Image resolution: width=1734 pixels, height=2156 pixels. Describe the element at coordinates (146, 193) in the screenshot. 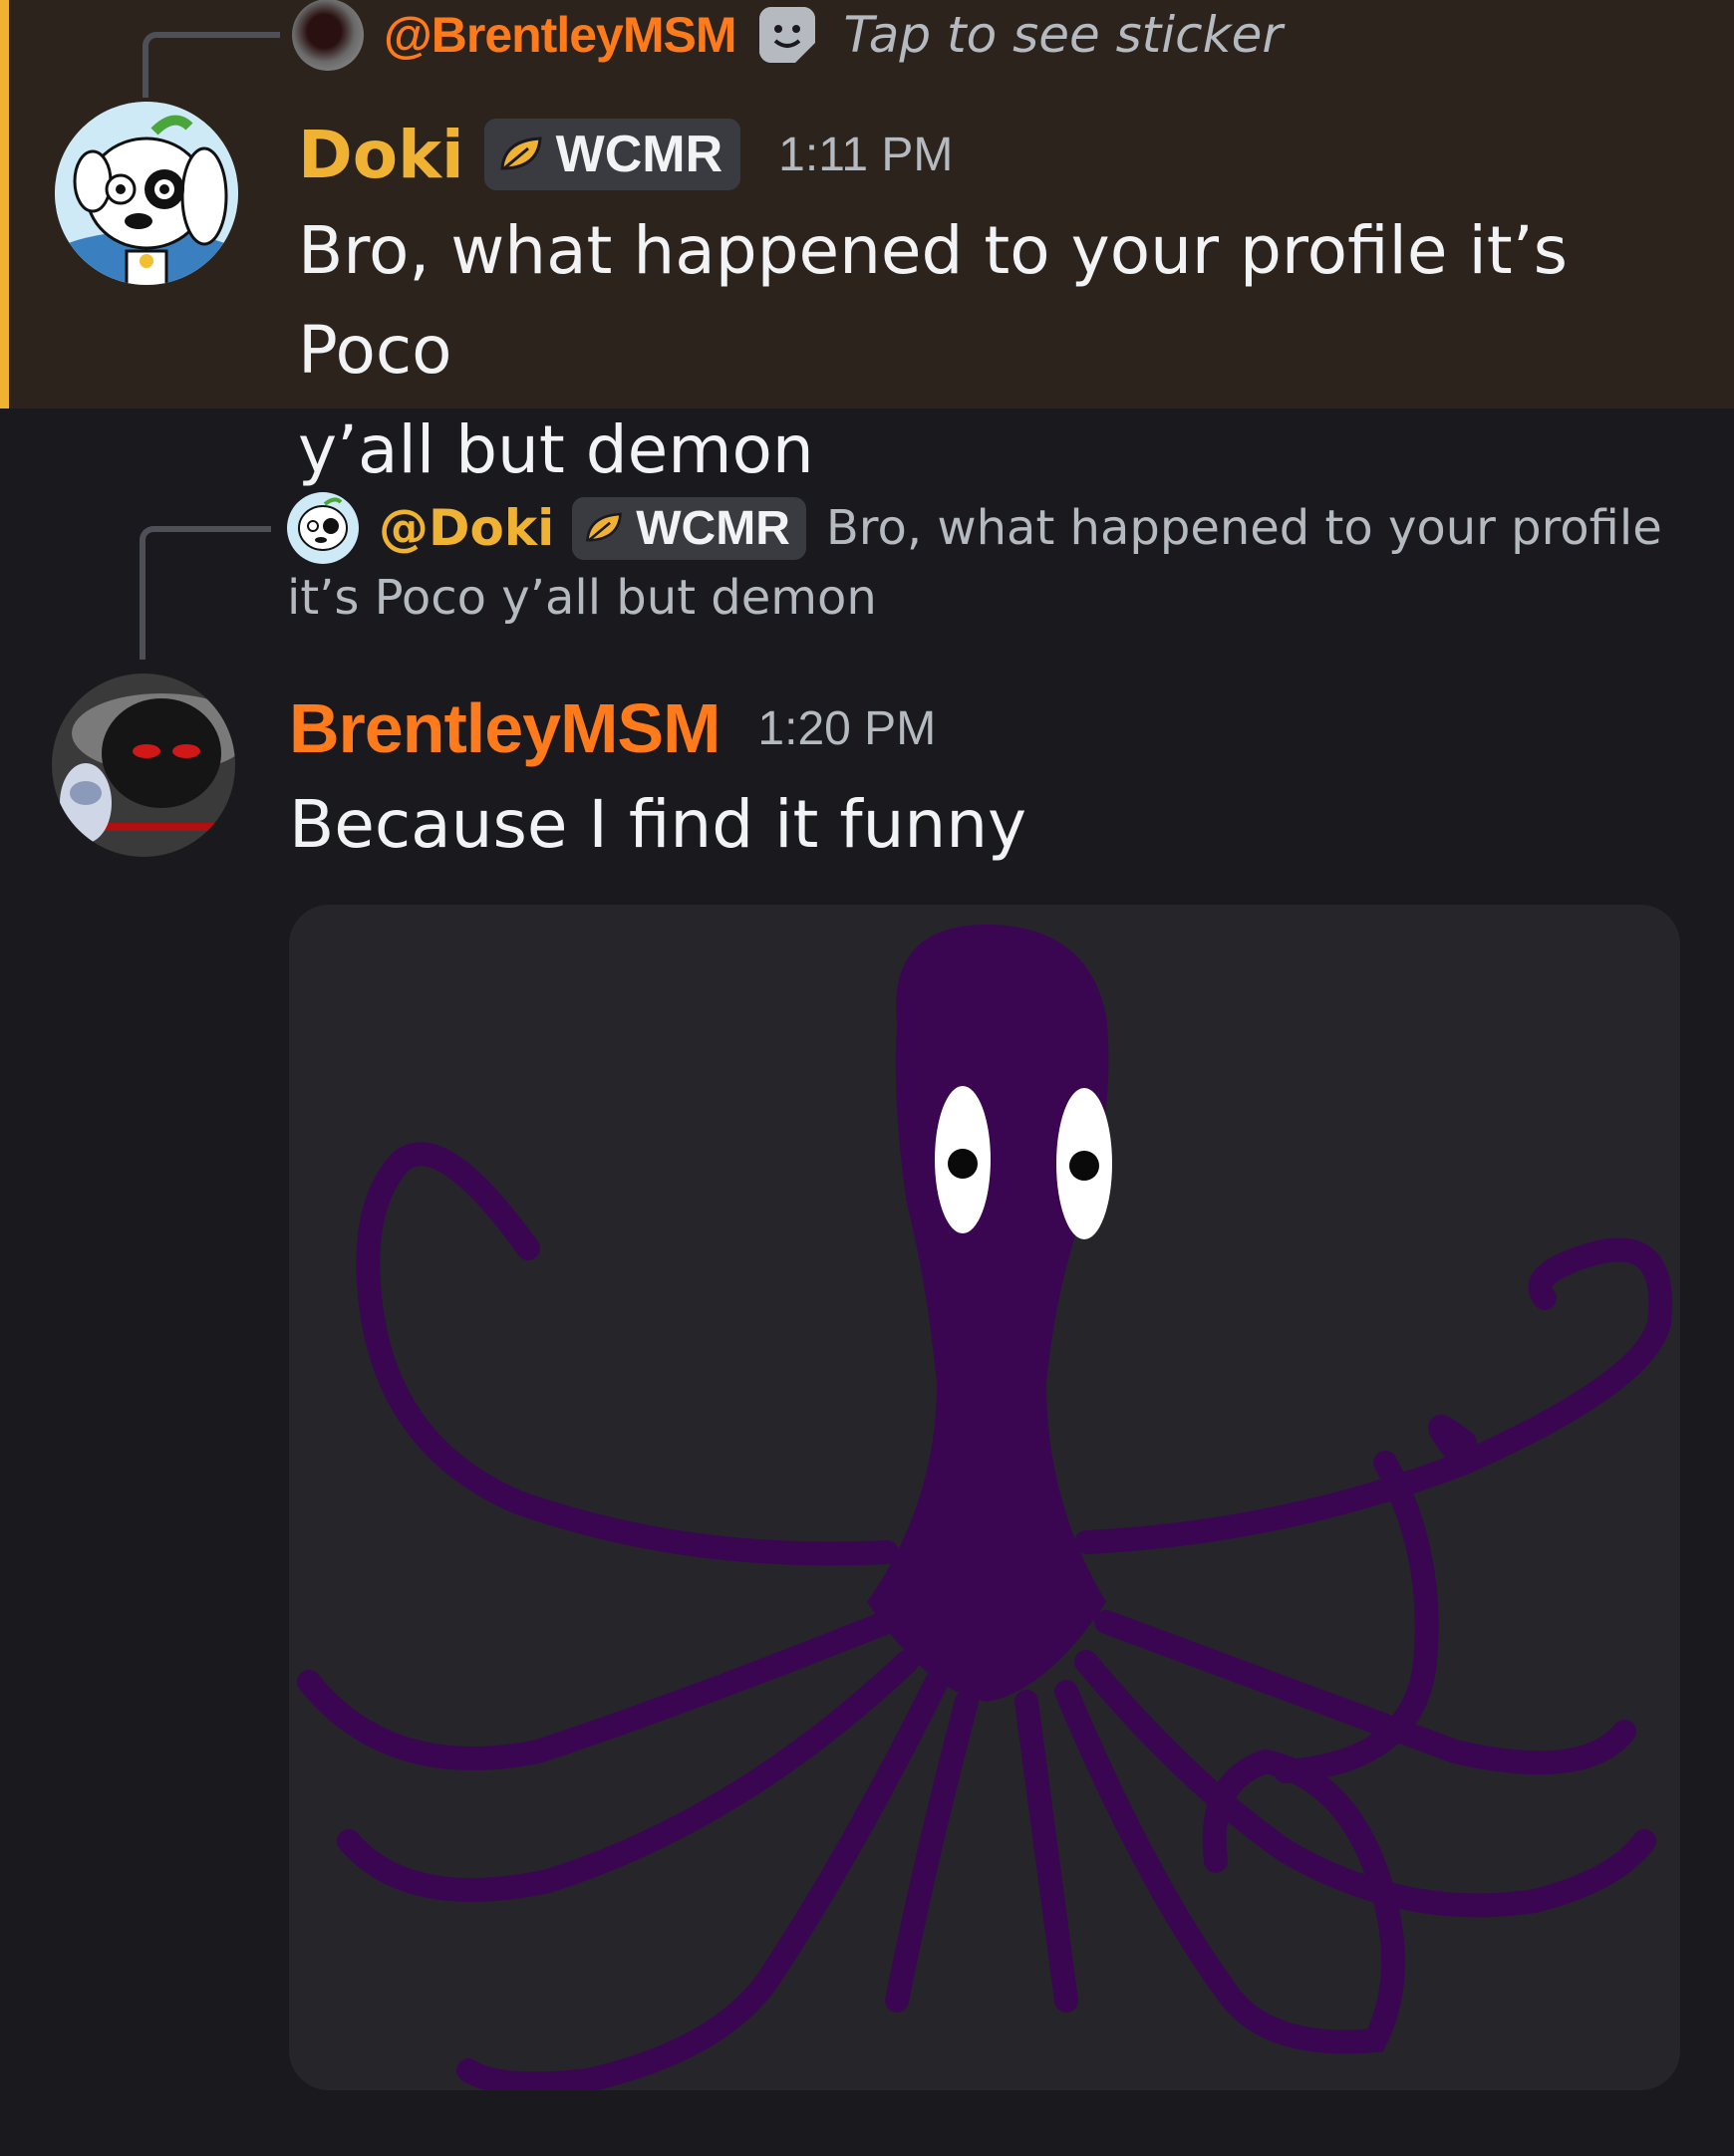

I see `doki-avatar` at that location.